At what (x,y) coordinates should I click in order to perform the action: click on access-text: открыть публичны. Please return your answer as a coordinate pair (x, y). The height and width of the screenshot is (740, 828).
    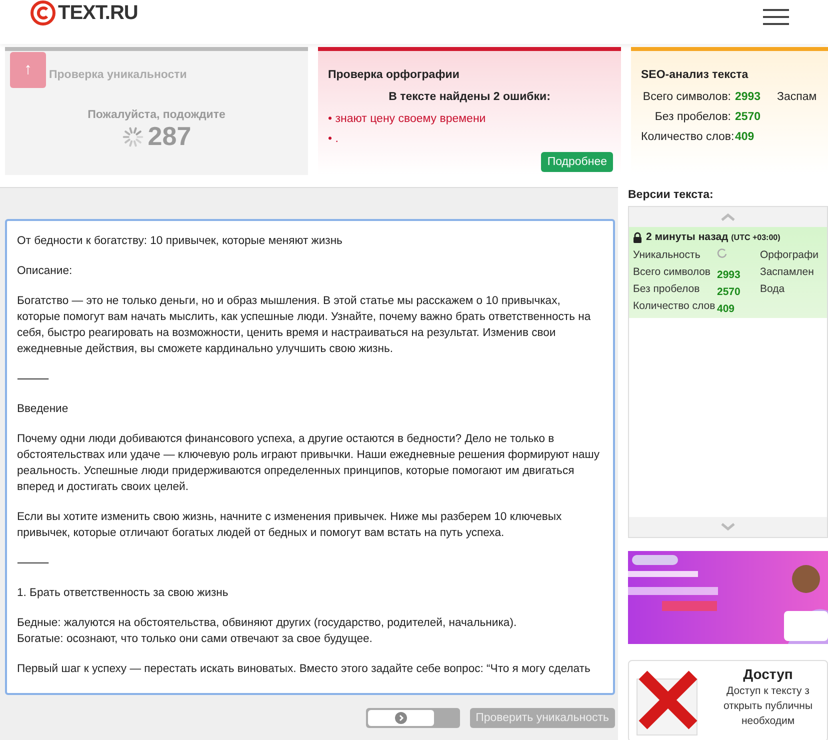
    Looking at the image, I should click on (768, 706).